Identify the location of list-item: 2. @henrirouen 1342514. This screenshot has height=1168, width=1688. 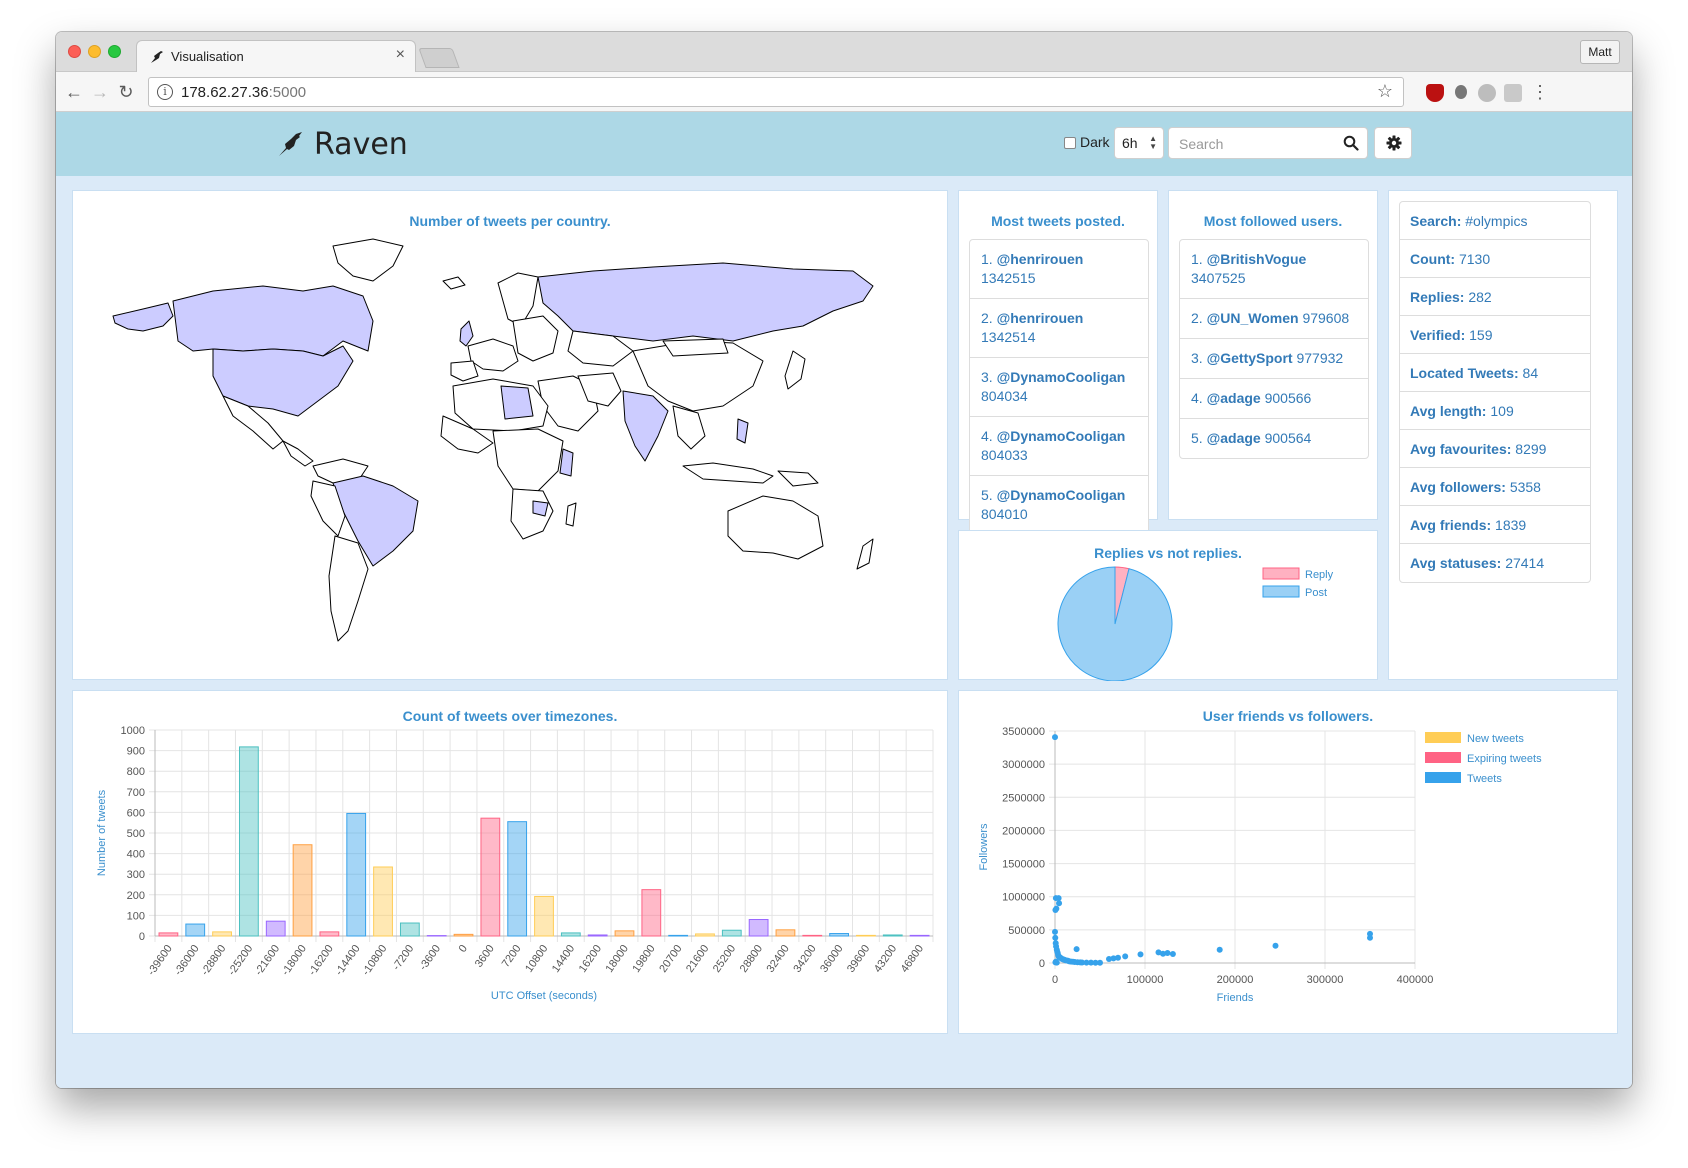
(1059, 328).